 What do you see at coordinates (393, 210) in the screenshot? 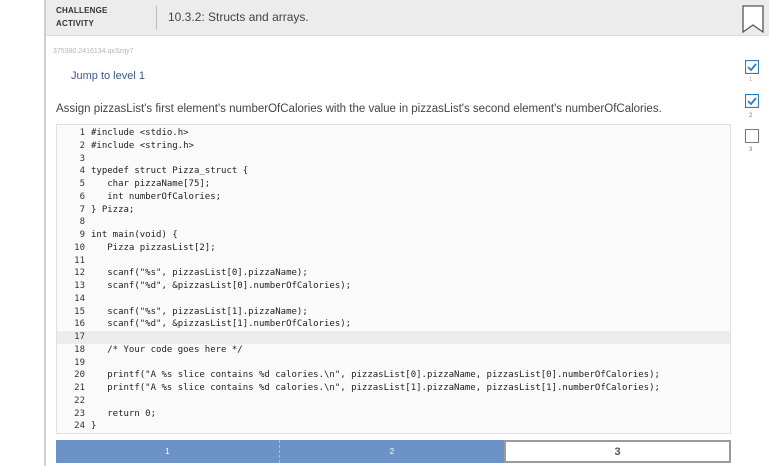
I see `code-line: 7 } Pizza;` at bounding box center [393, 210].